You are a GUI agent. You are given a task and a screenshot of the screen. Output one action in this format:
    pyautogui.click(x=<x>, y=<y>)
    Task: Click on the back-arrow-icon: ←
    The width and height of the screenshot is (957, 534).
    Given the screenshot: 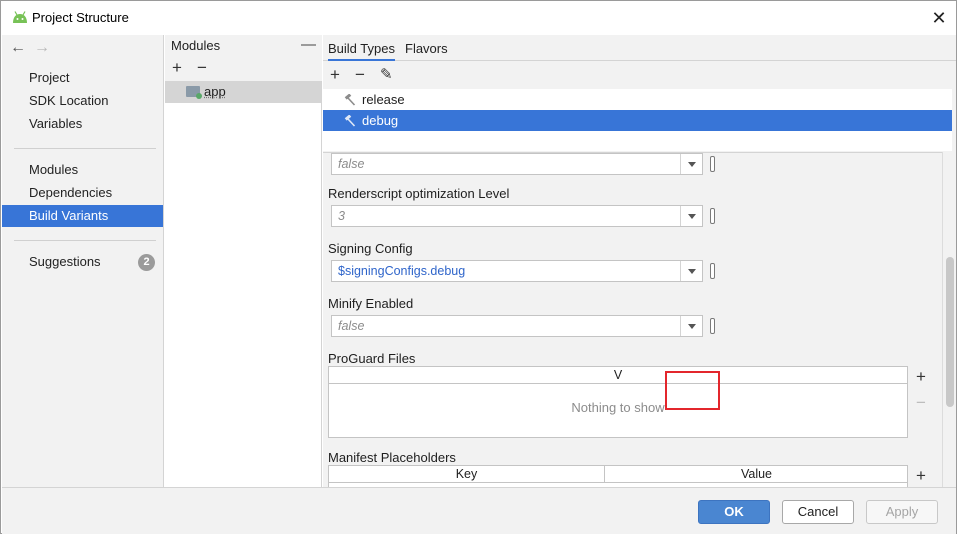 What is the action you would take?
    pyautogui.click(x=22, y=48)
    